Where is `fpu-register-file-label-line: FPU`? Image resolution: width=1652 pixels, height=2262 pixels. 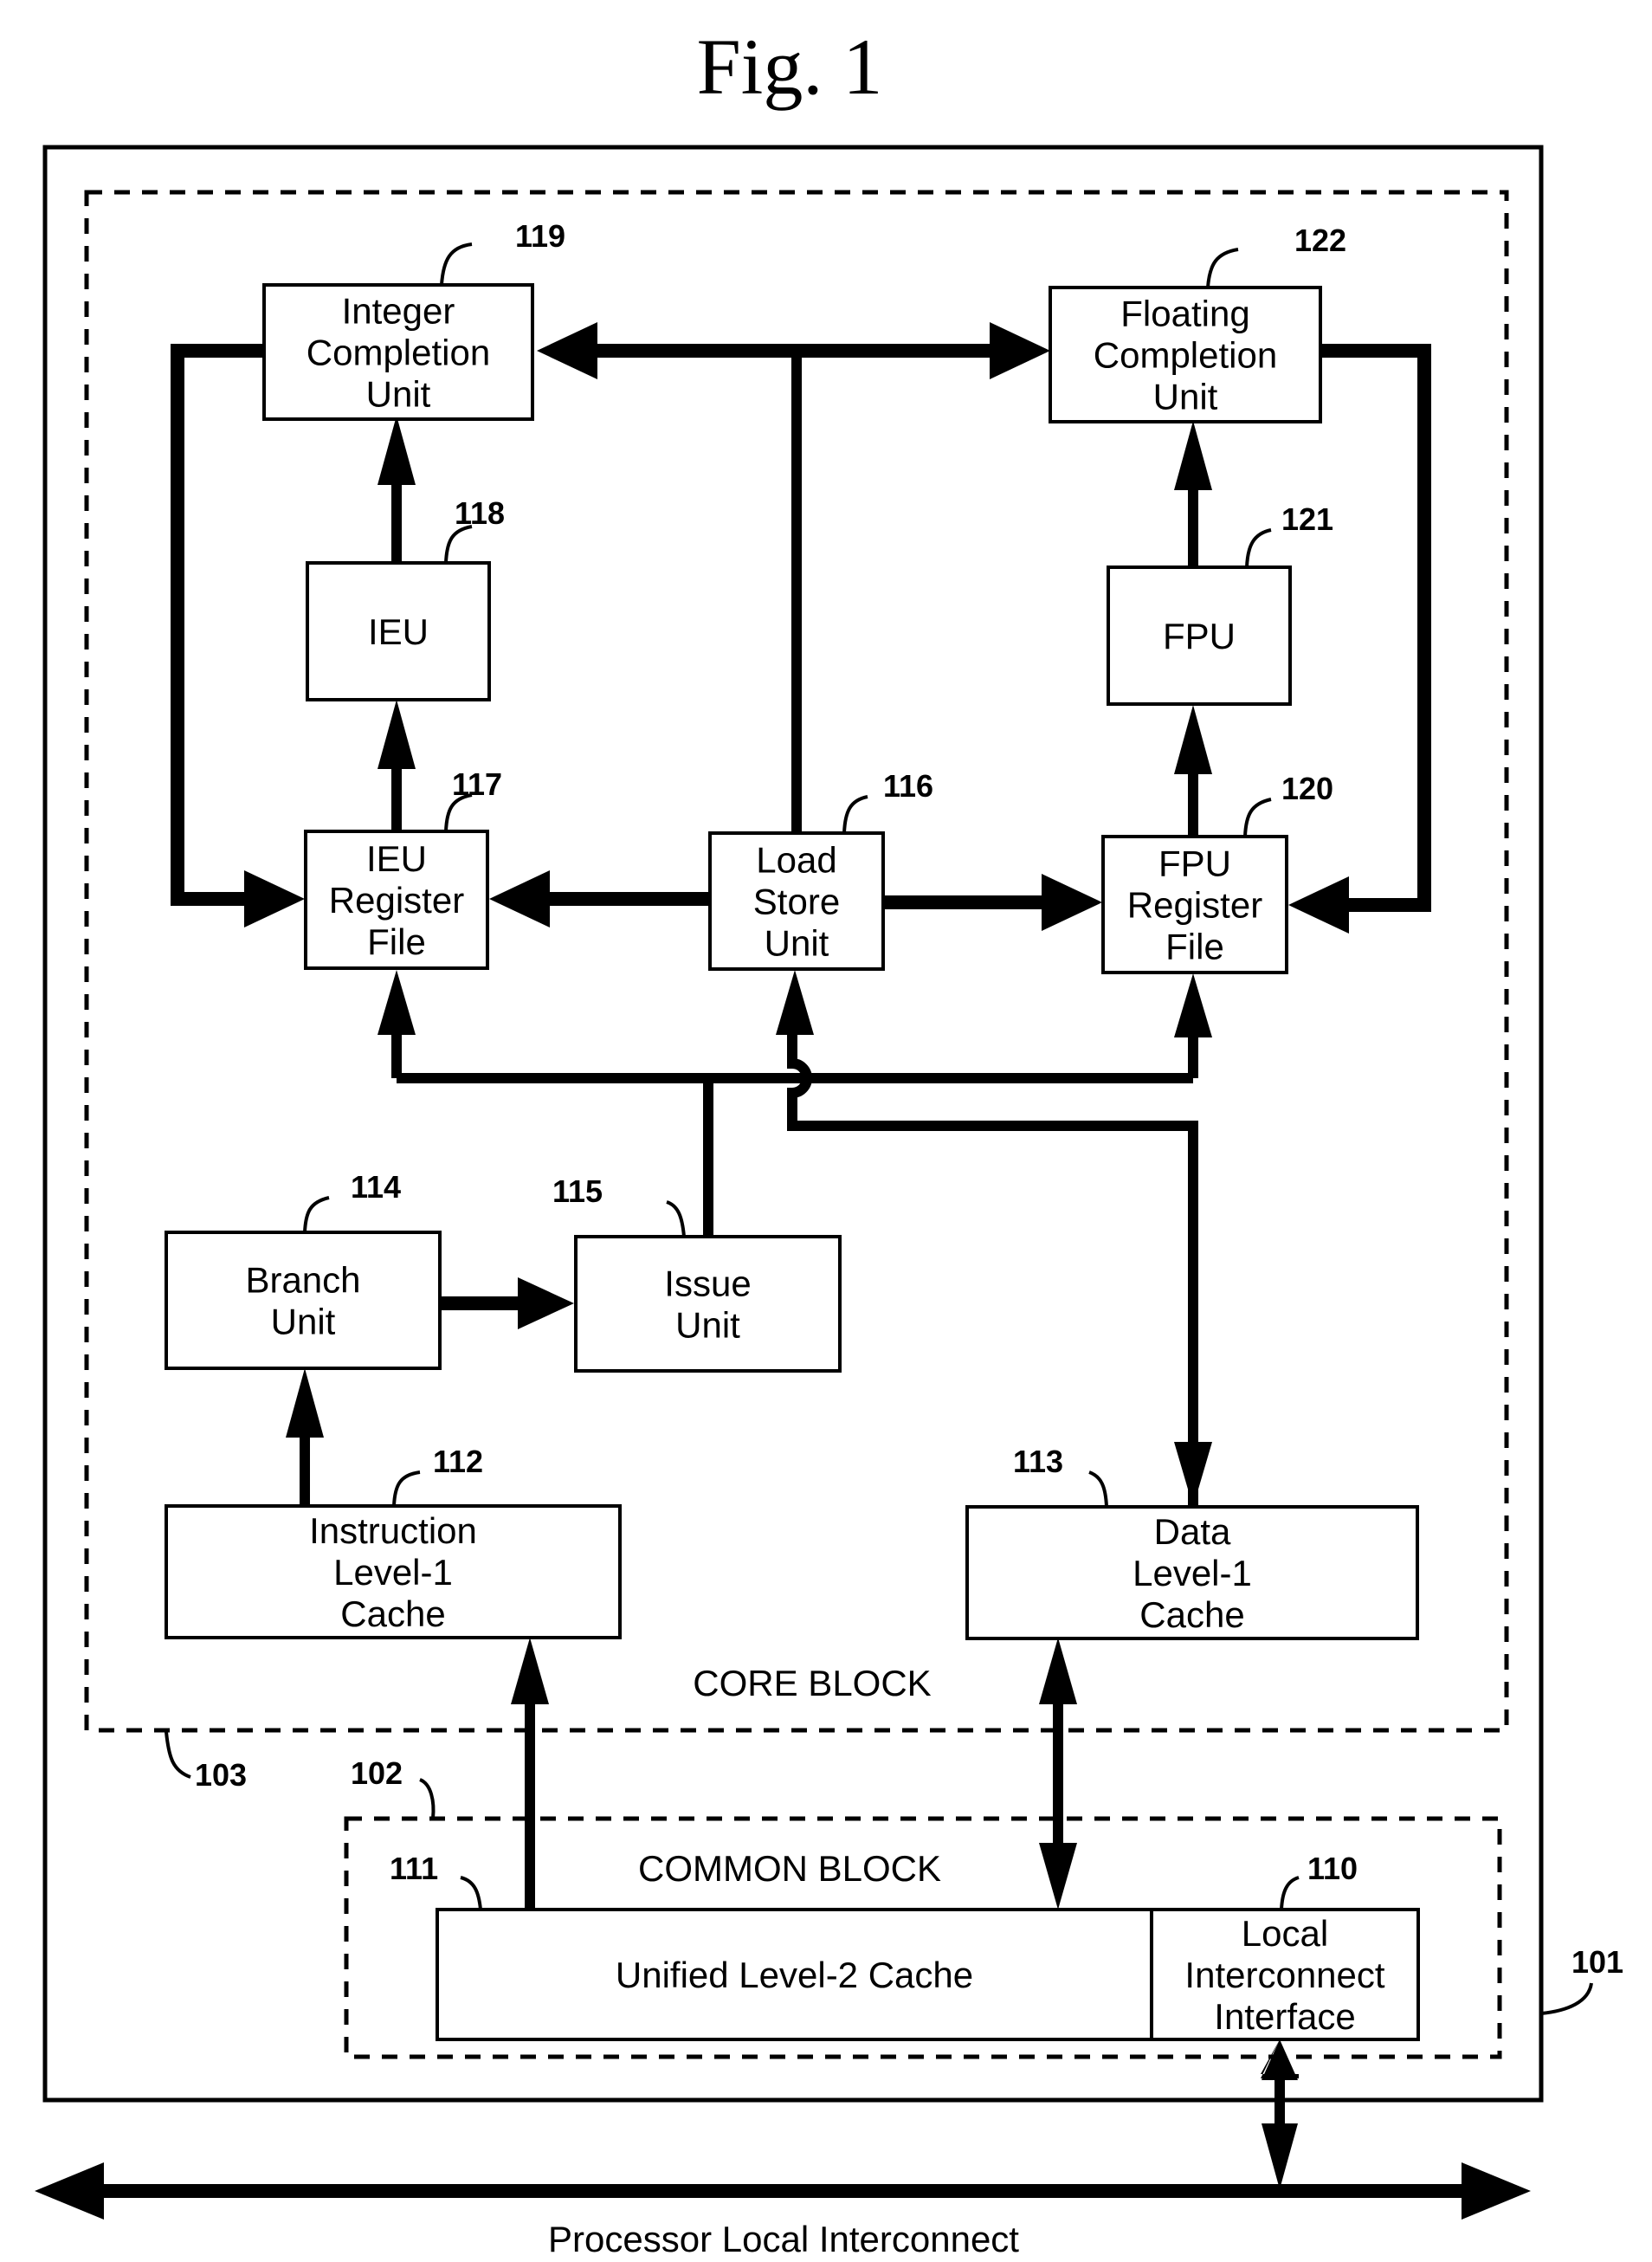 fpu-register-file-label-line: FPU is located at coordinates (1195, 864).